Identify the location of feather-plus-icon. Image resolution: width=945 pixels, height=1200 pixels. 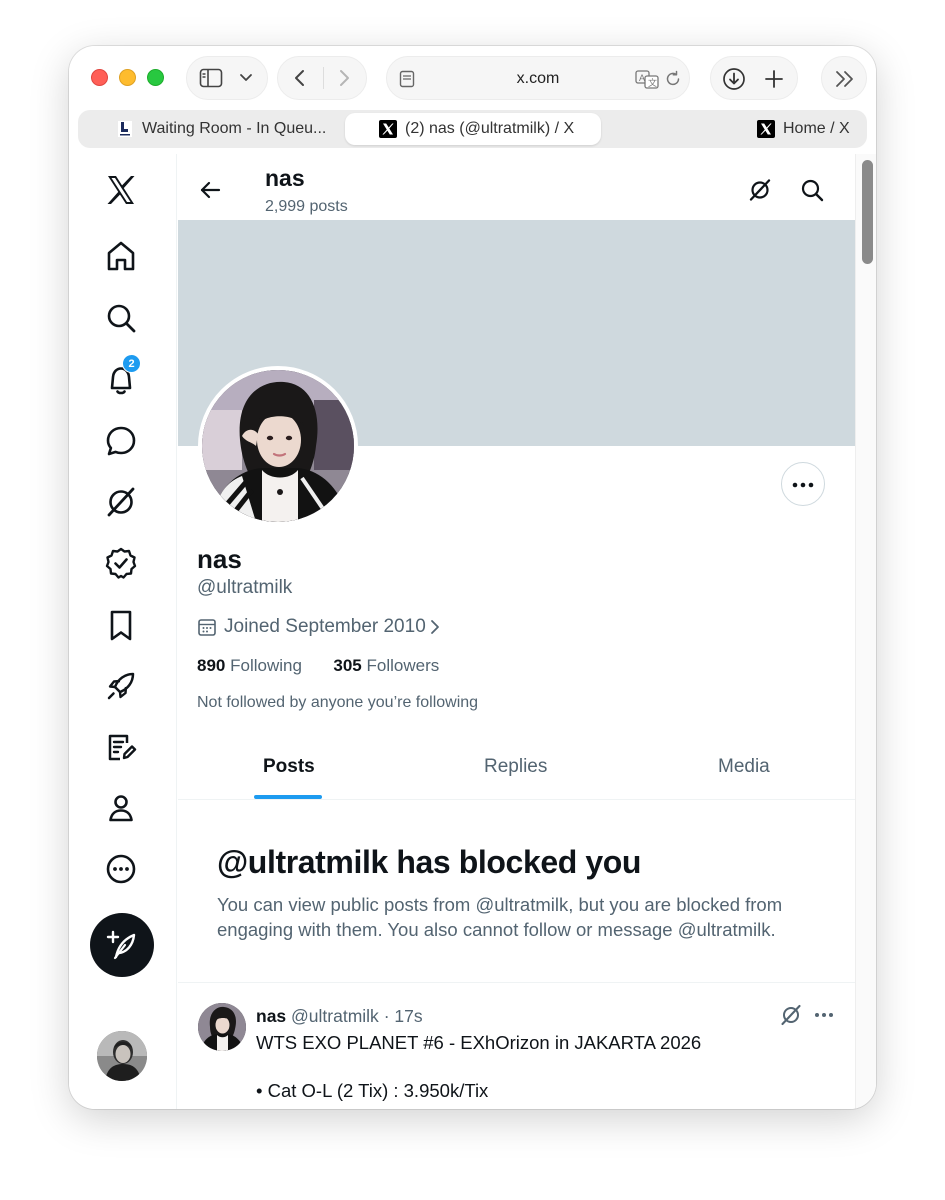
(121, 945).